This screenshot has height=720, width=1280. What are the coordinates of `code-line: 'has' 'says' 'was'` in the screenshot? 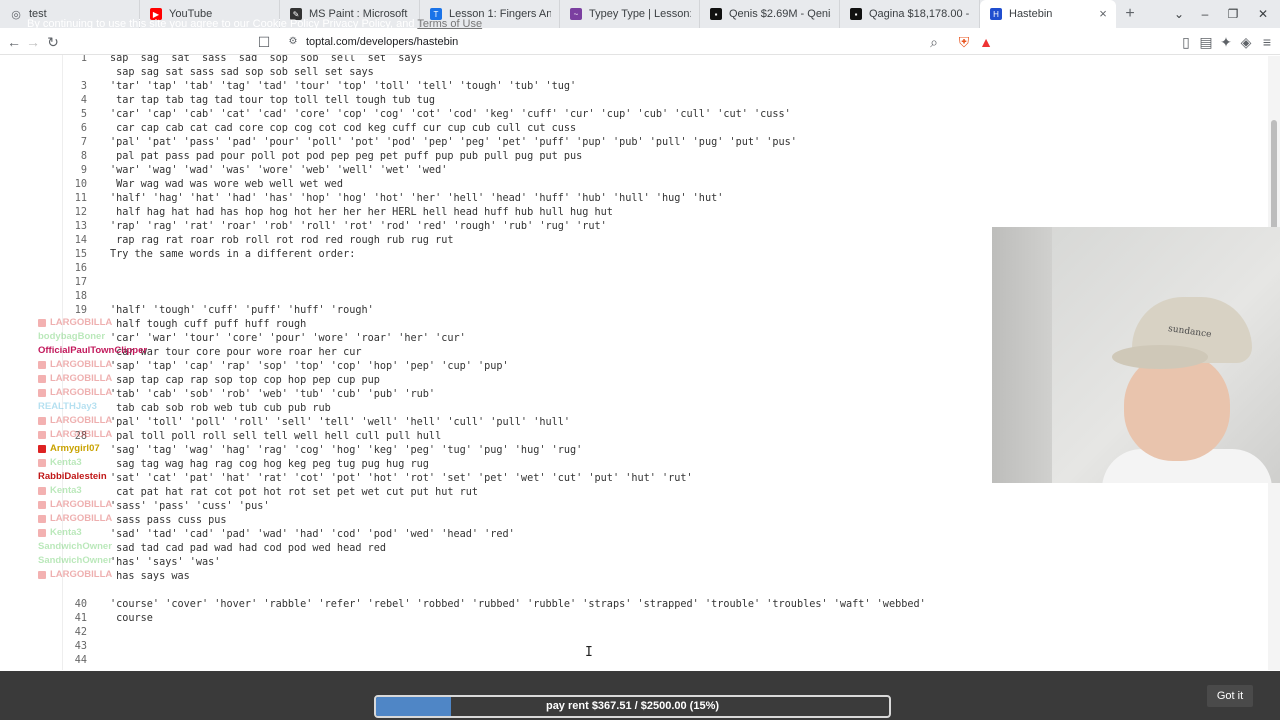 It's located at (633, 563).